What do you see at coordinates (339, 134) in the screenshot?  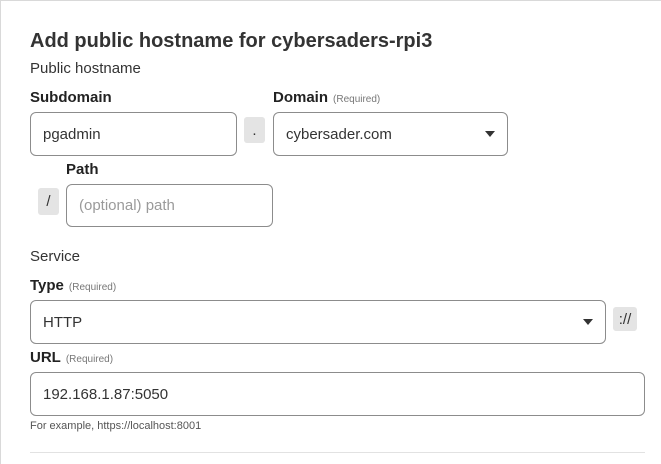 I see `domain-select-value: cybersader.com` at bounding box center [339, 134].